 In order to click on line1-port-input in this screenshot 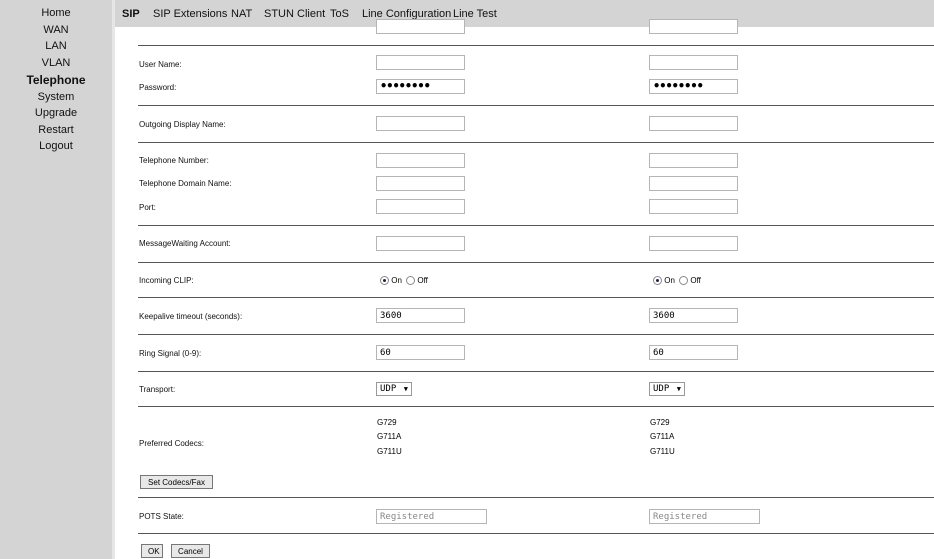, I will do `click(420, 206)`.